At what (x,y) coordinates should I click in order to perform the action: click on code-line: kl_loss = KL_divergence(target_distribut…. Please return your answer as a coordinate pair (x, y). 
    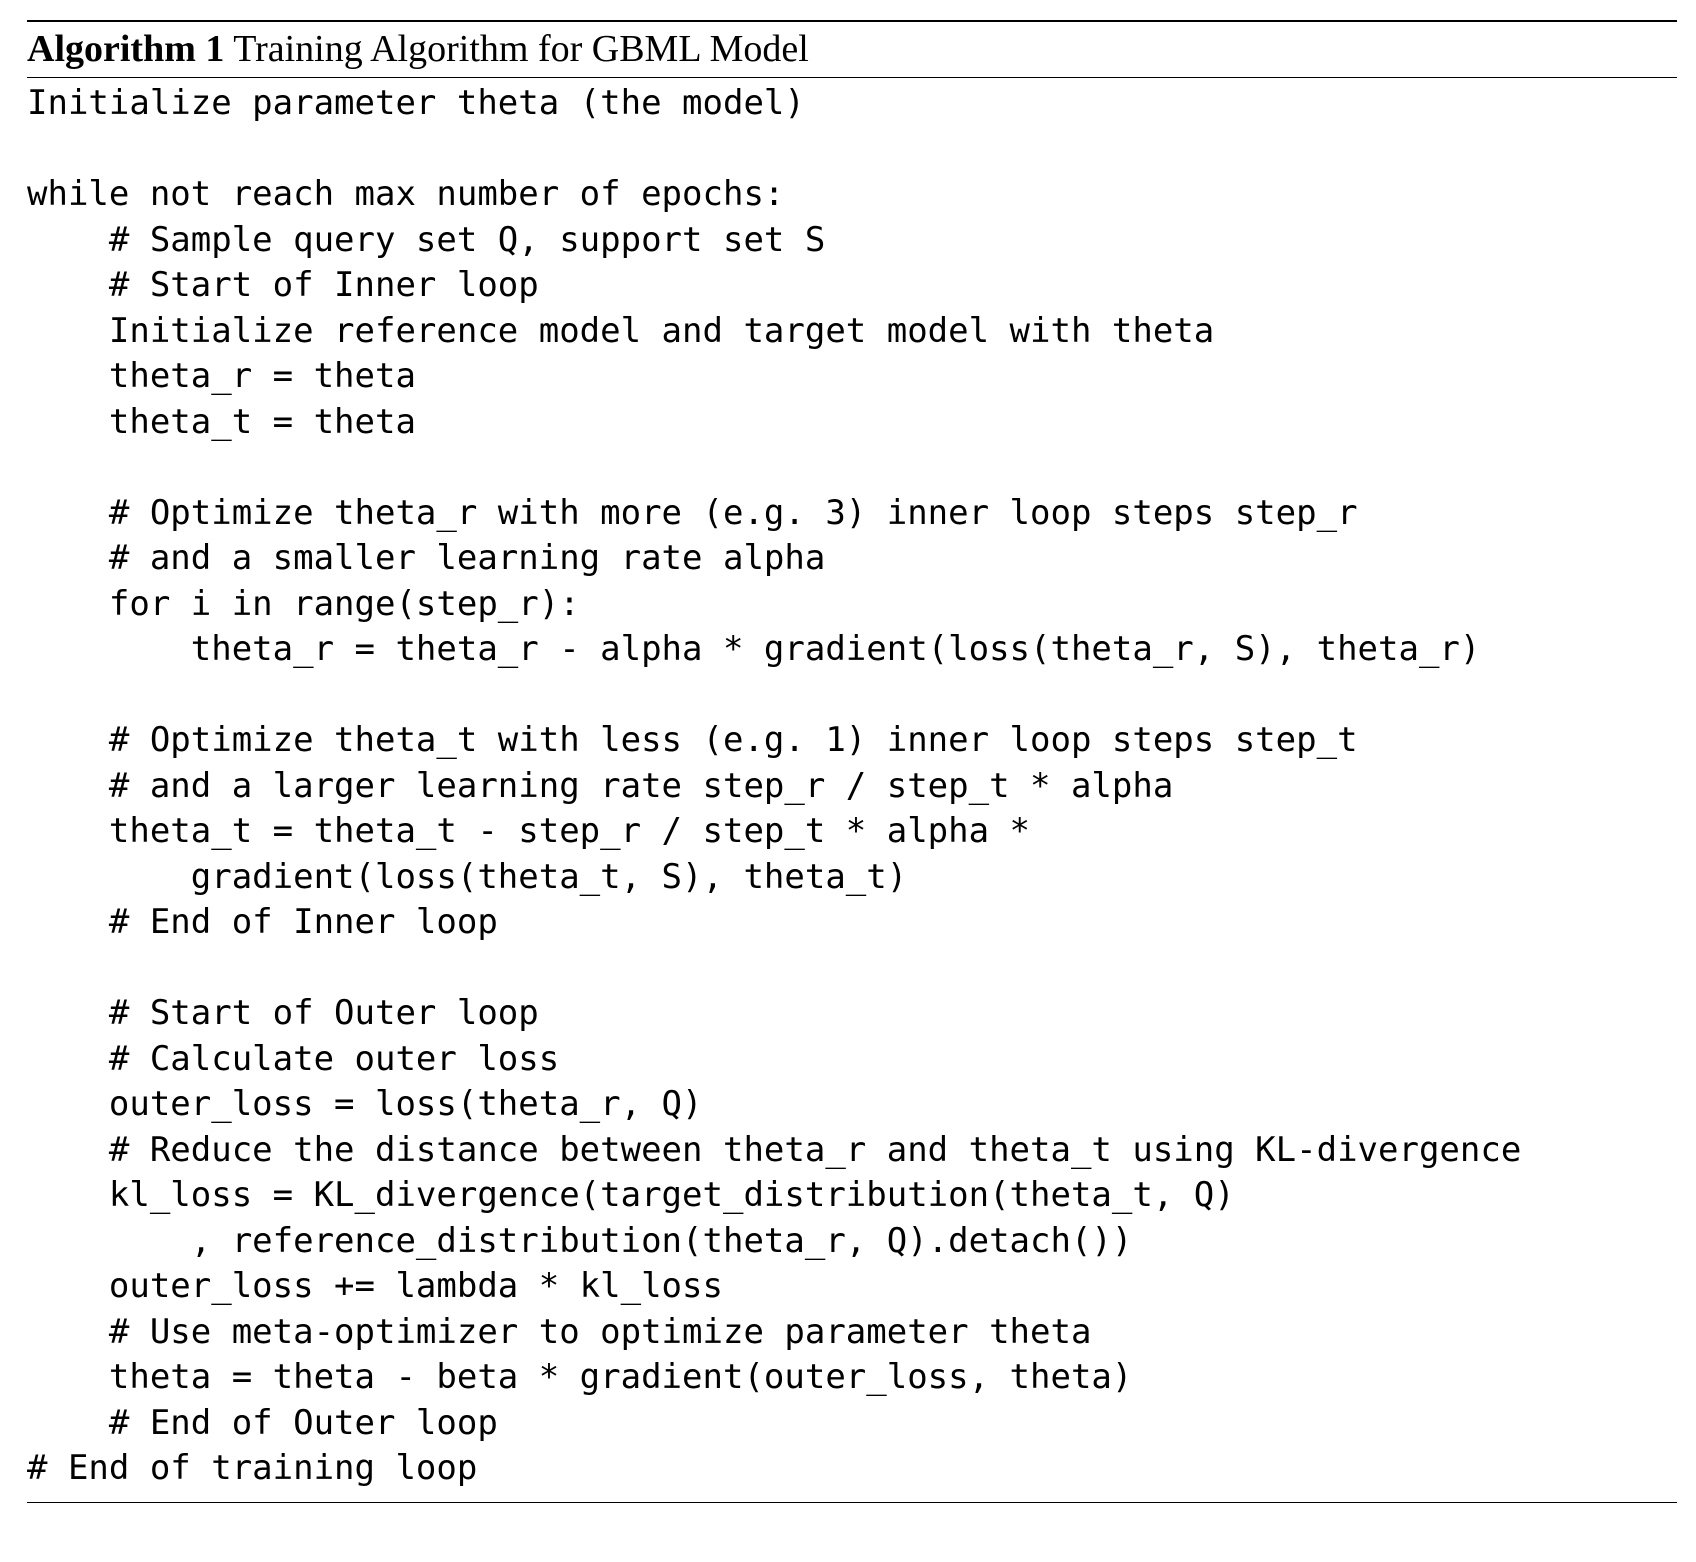
    Looking at the image, I should click on (631, 1195).